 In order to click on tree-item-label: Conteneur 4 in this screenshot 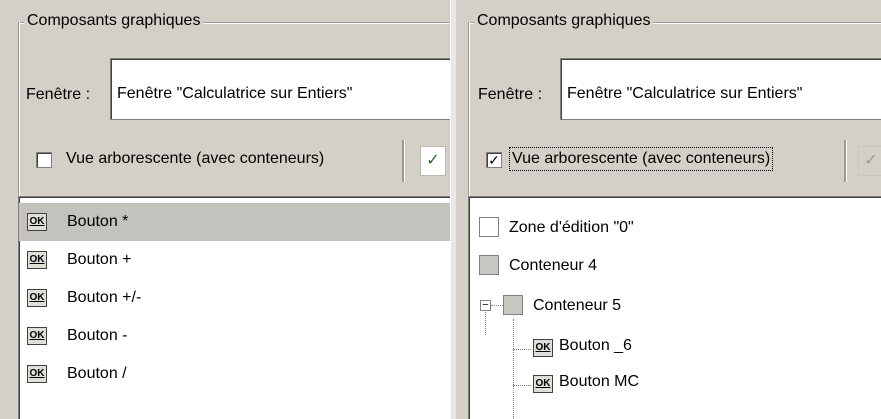, I will do `click(553, 265)`.